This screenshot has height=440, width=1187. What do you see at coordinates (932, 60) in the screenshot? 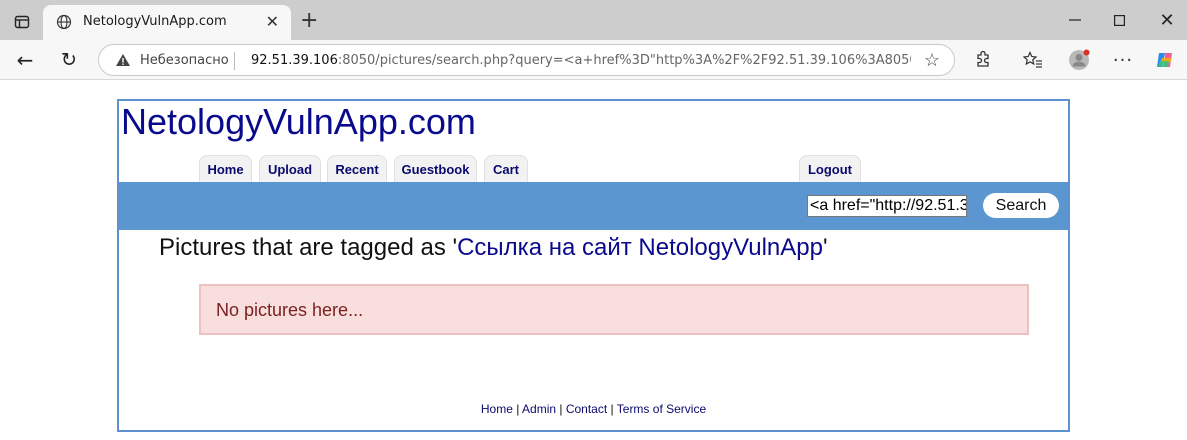
I see `star-icon: ☆` at bounding box center [932, 60].